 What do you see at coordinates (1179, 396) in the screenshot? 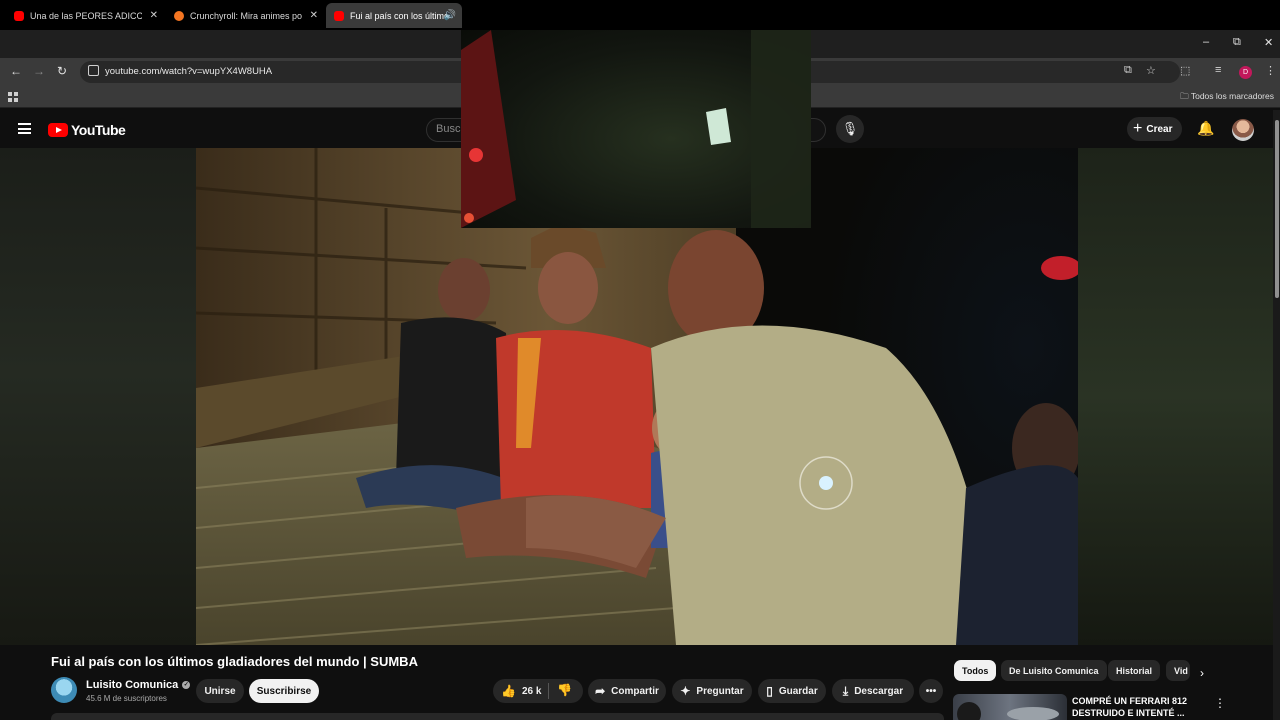
I see `ambient-glow-right` at bounding box center [1179, 396].